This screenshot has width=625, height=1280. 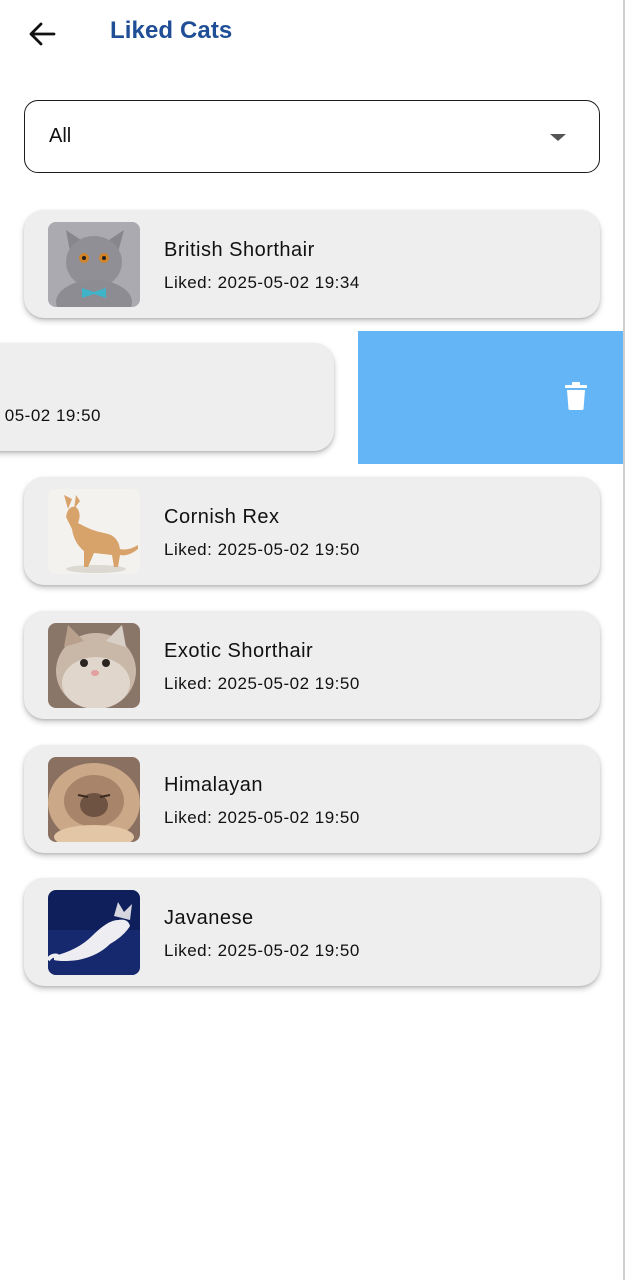 I want to click on swipe-delete-action, so click(x=490, y=397).